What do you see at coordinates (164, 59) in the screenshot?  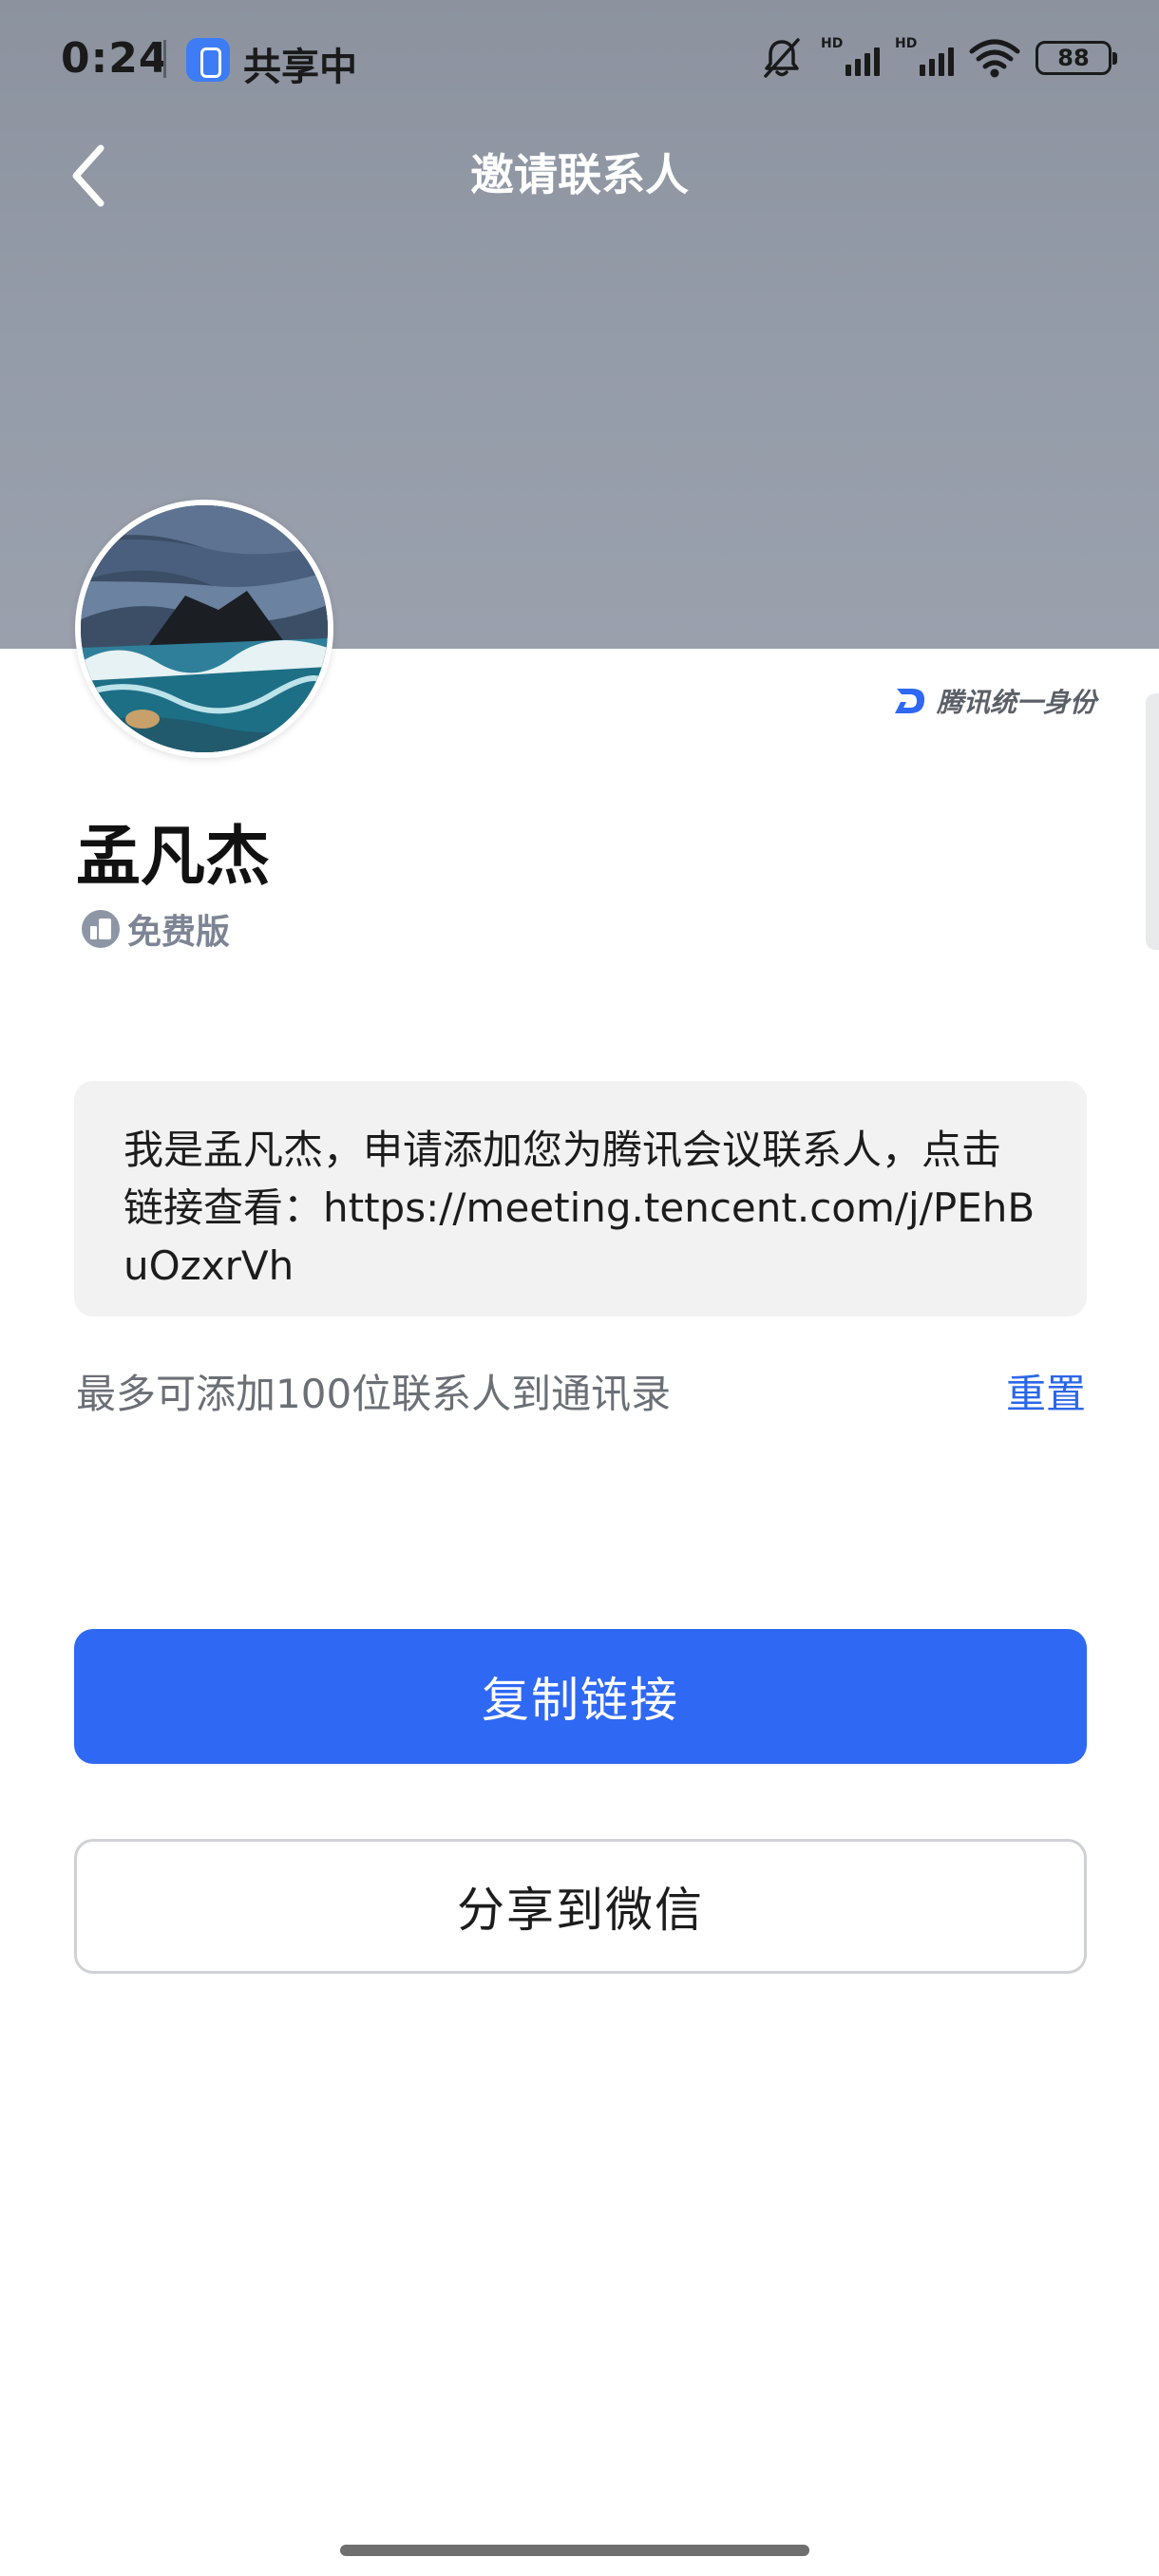 I see `status-divider` at bounding box center [164, 59].